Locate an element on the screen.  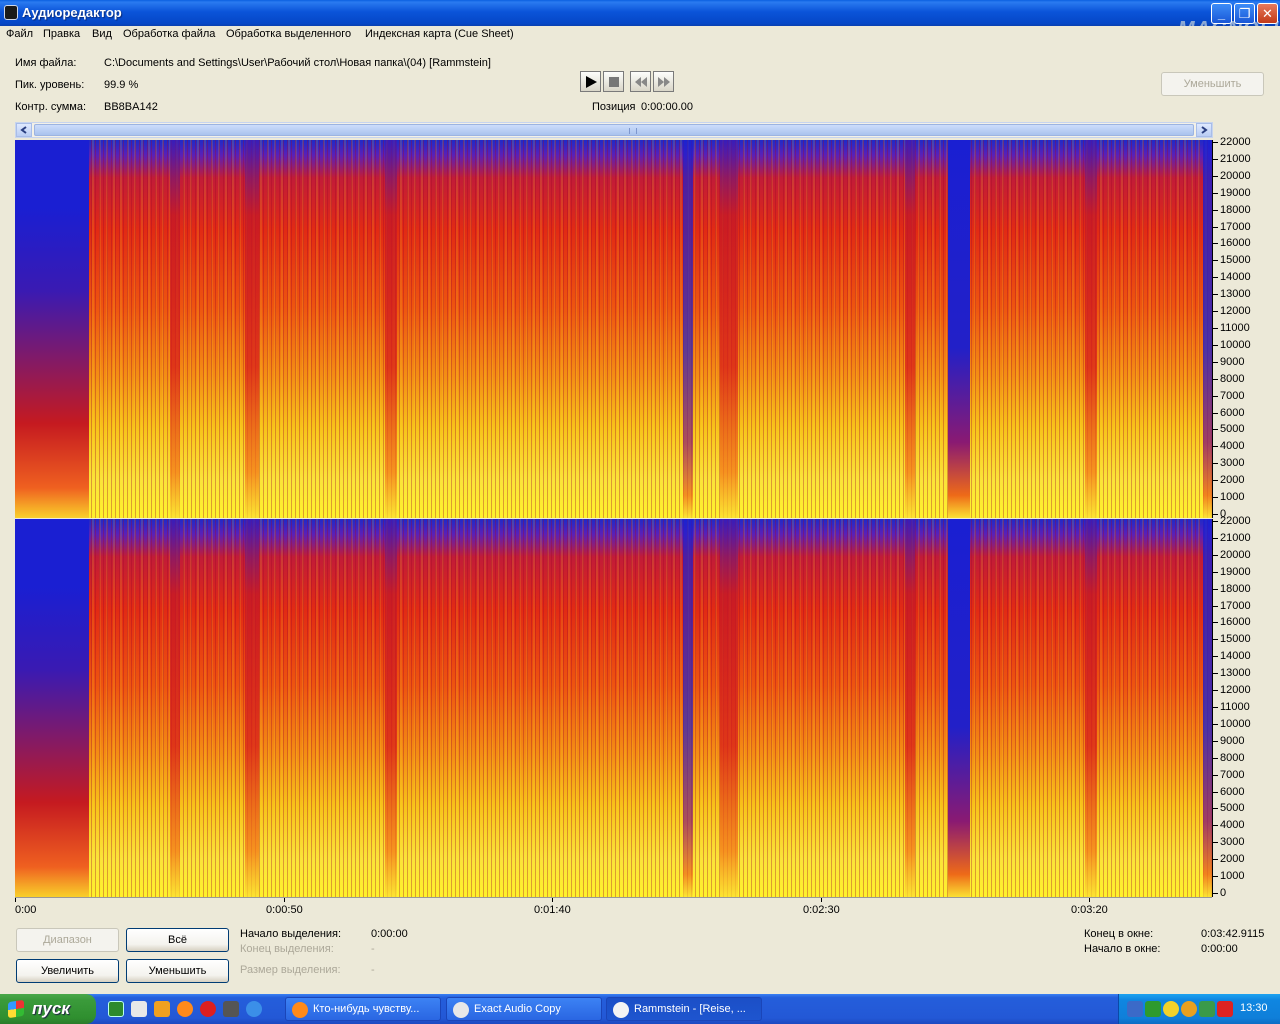
stop-button is located at coordinates (613, 81).